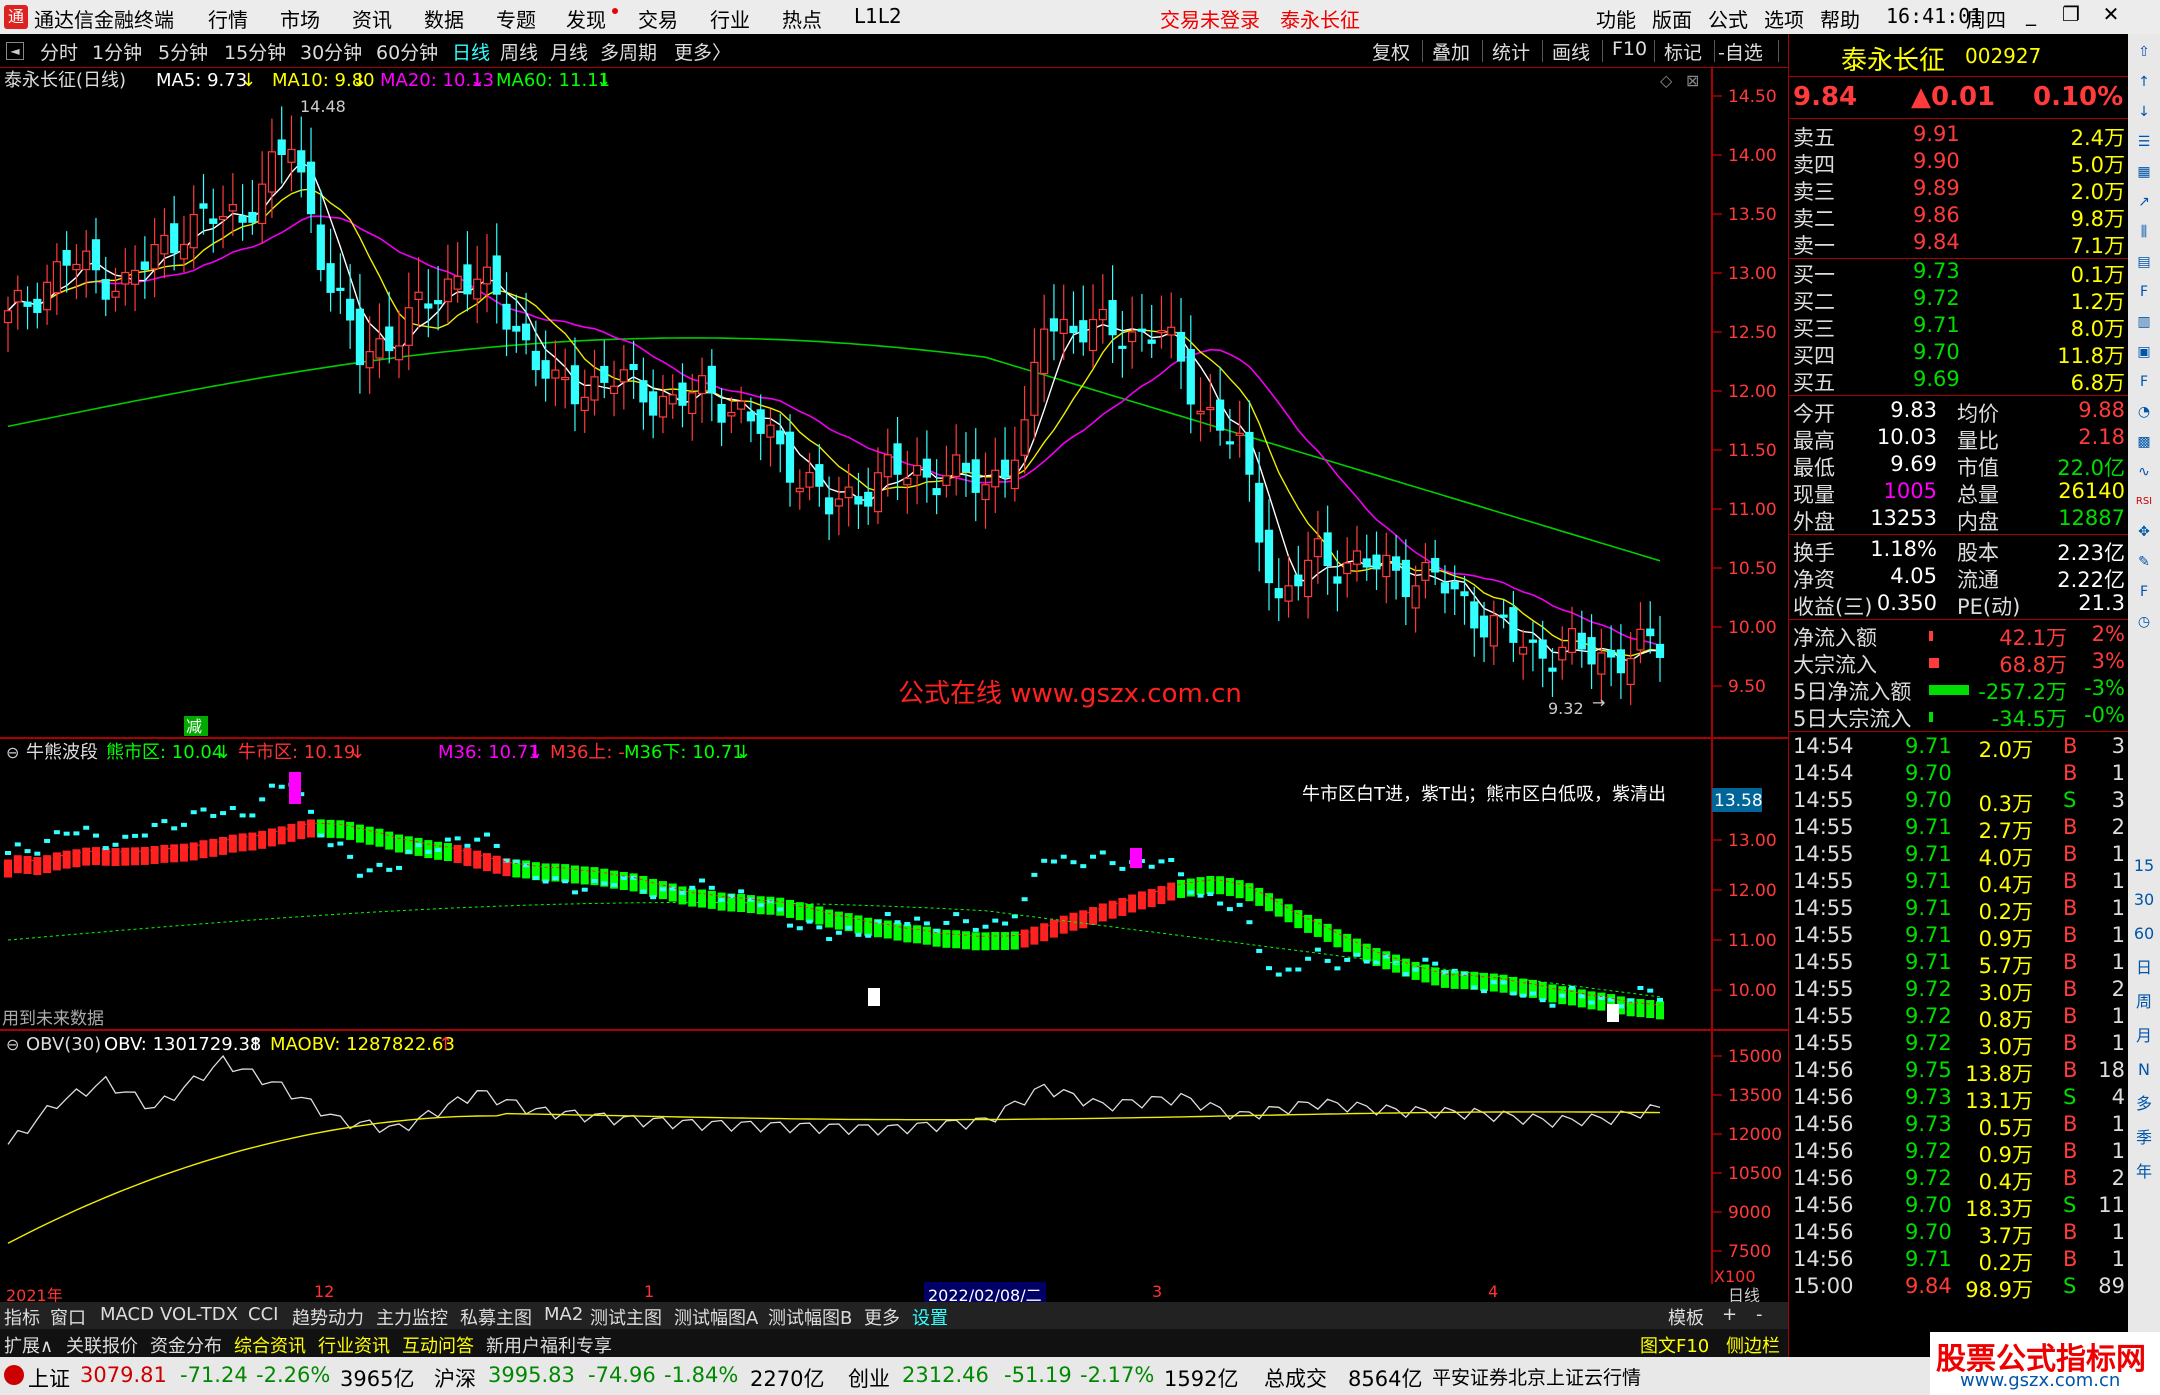  I want to click on sb-period-6: N, so click(2144, 1070).